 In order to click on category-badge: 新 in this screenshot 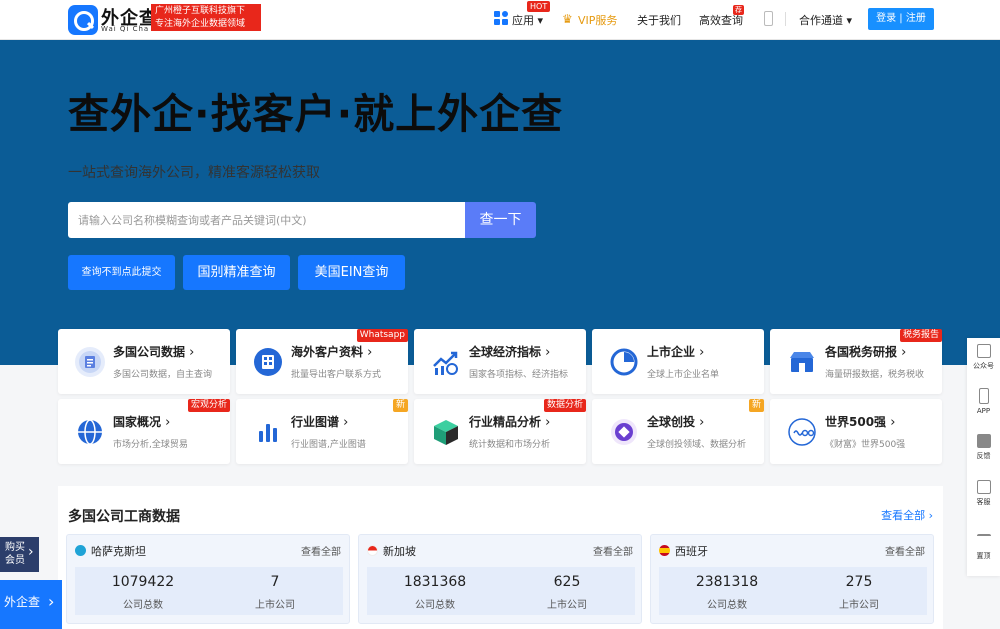, I will do `click(400, 405)`.